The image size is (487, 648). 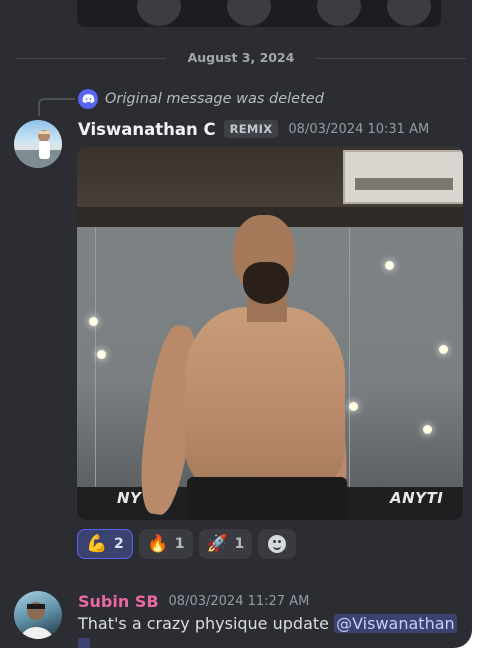 What do you see at coordinates (119, 544) in the screenshot?
I see `reaction-count: 2` at bounding box center [119, 544].